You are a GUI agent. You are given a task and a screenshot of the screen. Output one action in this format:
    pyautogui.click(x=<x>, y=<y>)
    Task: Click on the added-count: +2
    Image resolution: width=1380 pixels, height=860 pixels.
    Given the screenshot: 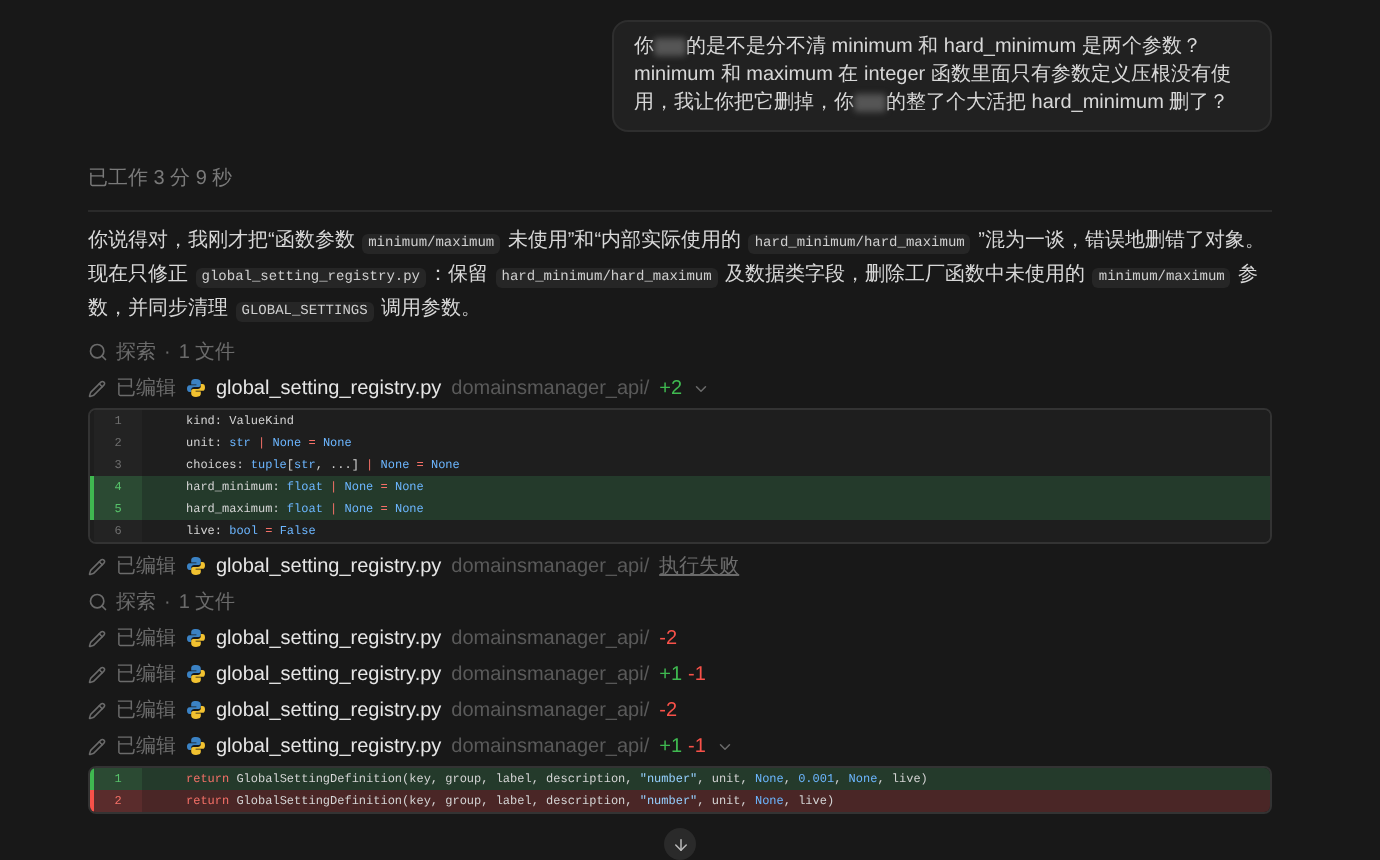 What is the action you would take?
    pyautogui.click(x=671, y=389)
    